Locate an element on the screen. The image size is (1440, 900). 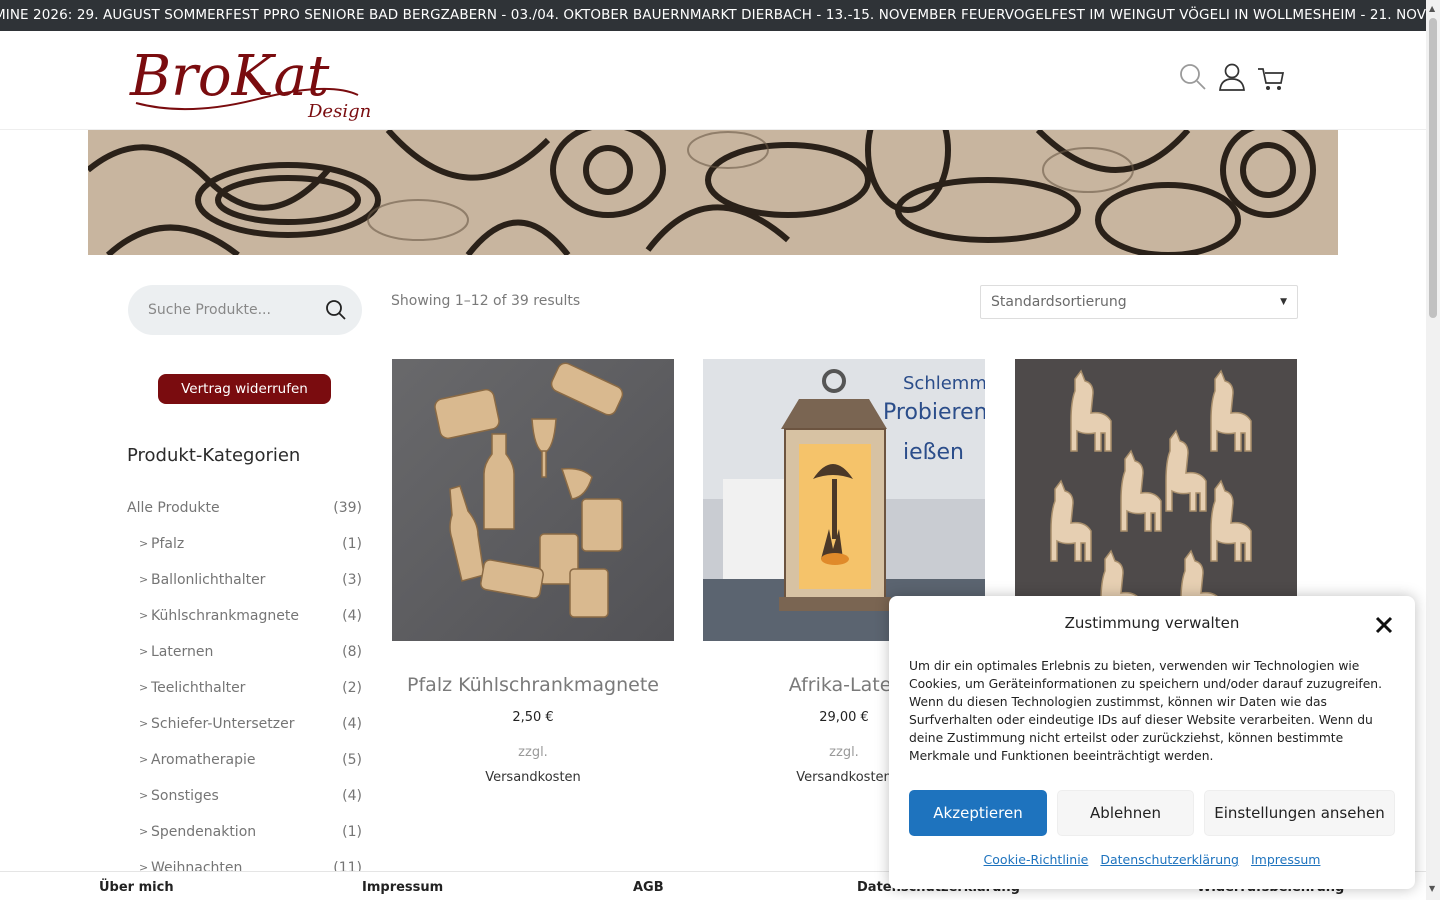
category-item-schiefer-untersetzer: > Schiefer-Untersetzer (4) is located at coordinates (244, 724).